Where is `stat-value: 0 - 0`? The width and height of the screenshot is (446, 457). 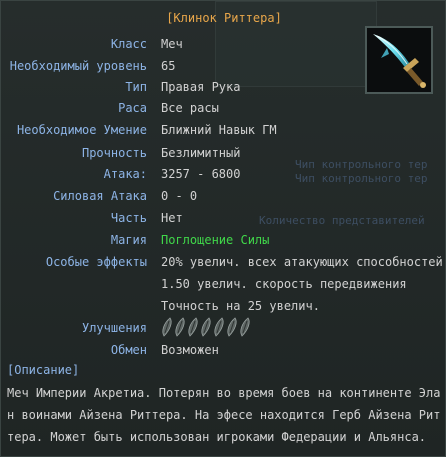 stat-value: 0 - 0 is located at coordinates (179, 196).